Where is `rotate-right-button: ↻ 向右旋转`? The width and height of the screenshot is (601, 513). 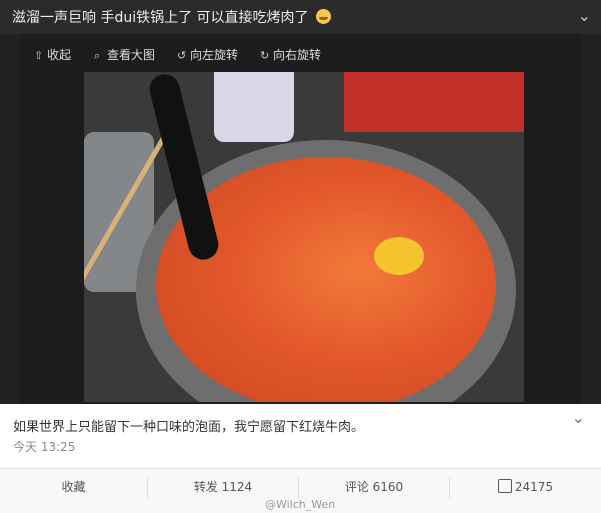
rotate-right-button: ↻ 向右旋转 is located at coordinates (290, 54).